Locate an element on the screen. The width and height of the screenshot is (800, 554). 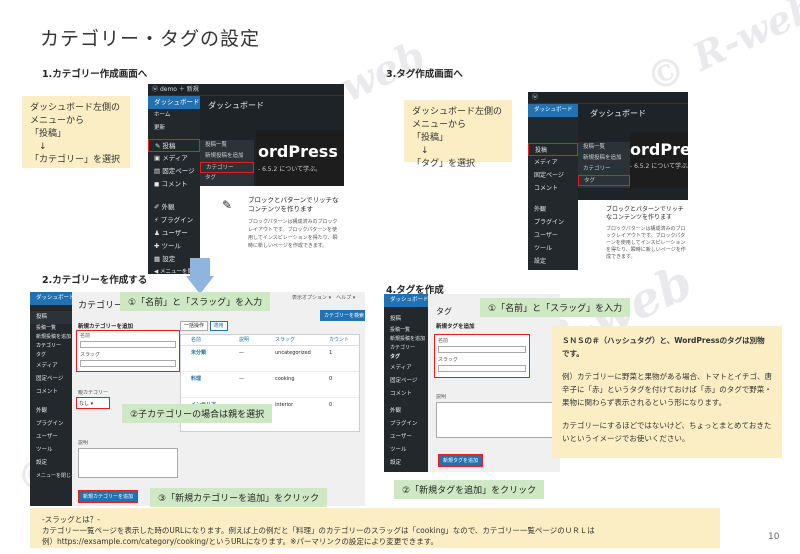
bulk-select: 一括操作 is located at coordinates (194, 326).